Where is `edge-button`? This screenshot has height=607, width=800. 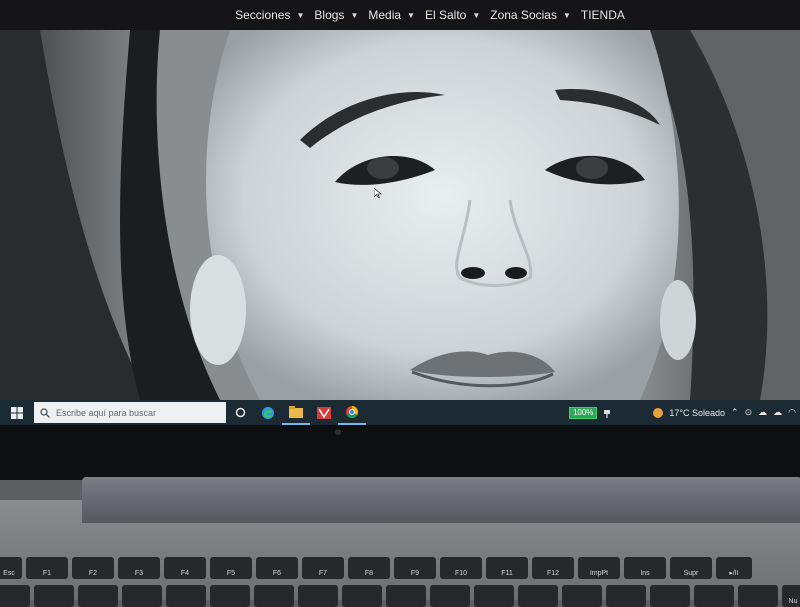
edge-button is located at coordinates (268, 412).